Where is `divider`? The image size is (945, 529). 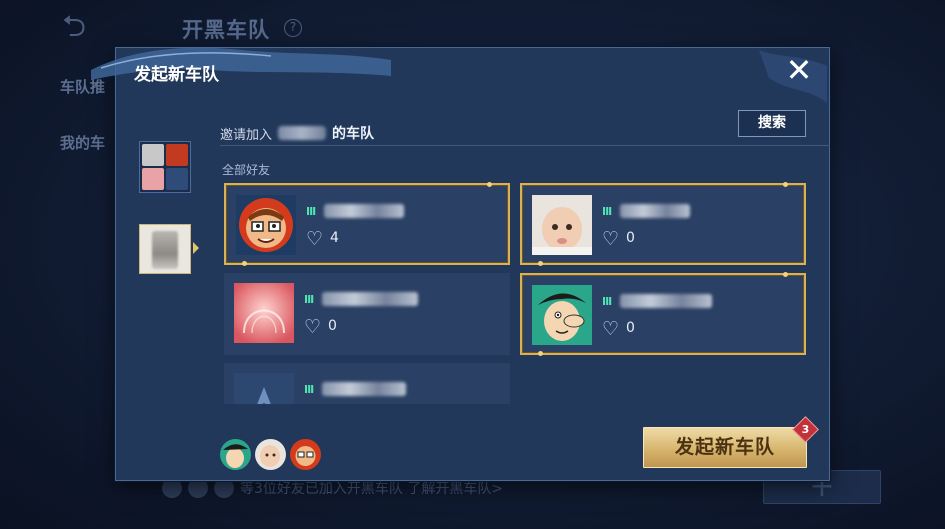 divider is located at coordinates (525, 145).